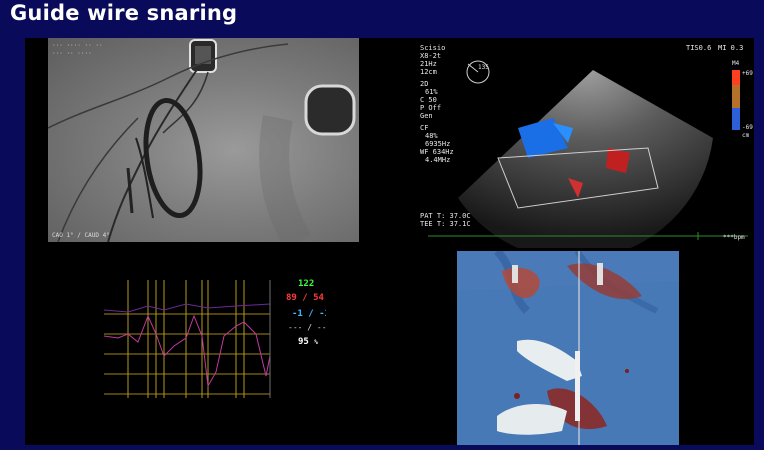 The height and width of the screenshot is (450, 764). Describe the element at coordinates (445, 216) in the screenshot. I see `echo-pat-temp: PAT T: 37.0C` at that location.